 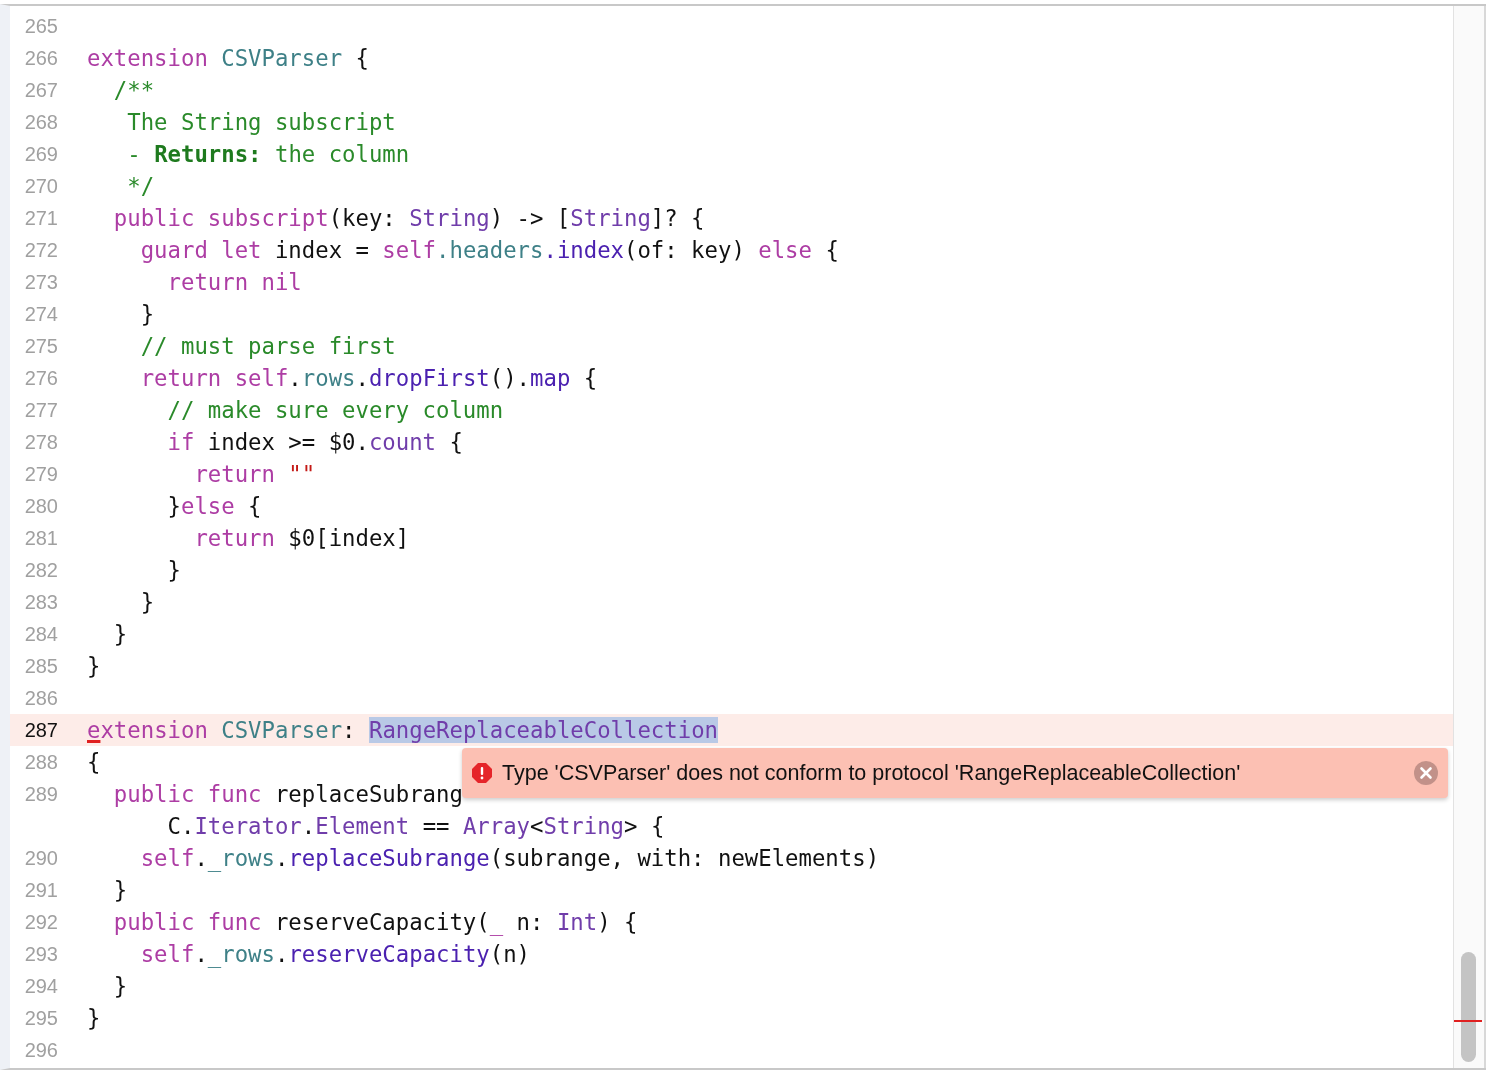 I want to click on code-line: // make sure every column, so click(x=335, y=410).